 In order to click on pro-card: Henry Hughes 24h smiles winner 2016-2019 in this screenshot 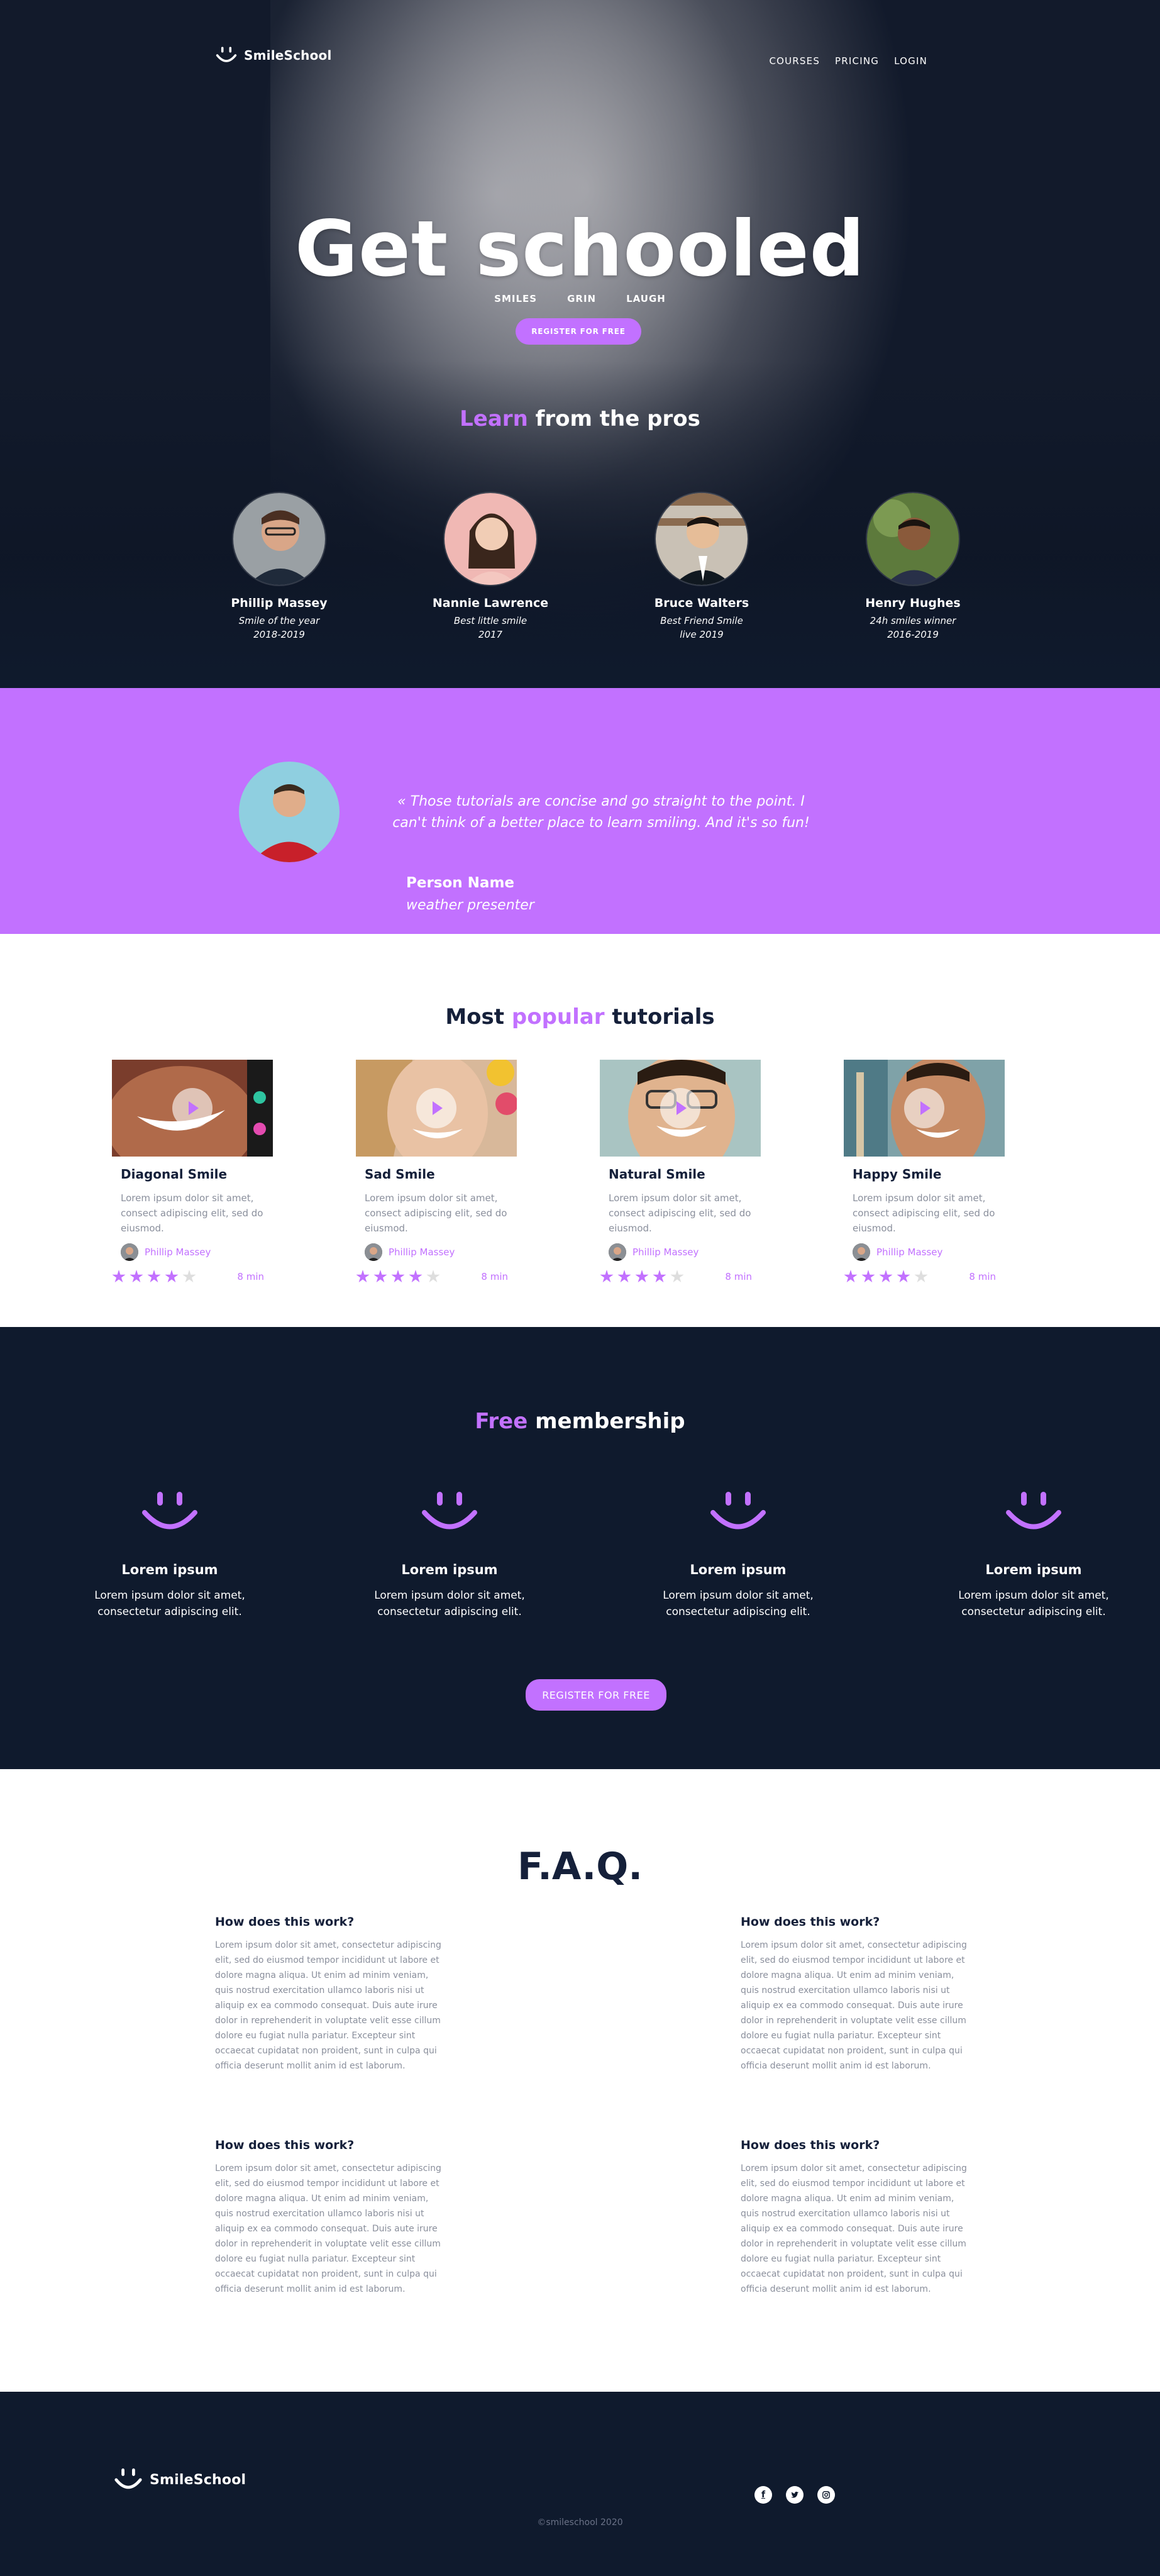, I will do `click(913, 566)`.